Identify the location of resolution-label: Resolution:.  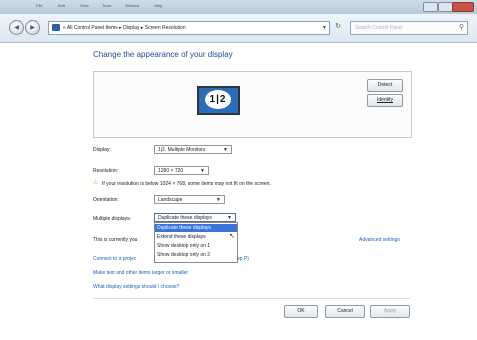
(106, 171).